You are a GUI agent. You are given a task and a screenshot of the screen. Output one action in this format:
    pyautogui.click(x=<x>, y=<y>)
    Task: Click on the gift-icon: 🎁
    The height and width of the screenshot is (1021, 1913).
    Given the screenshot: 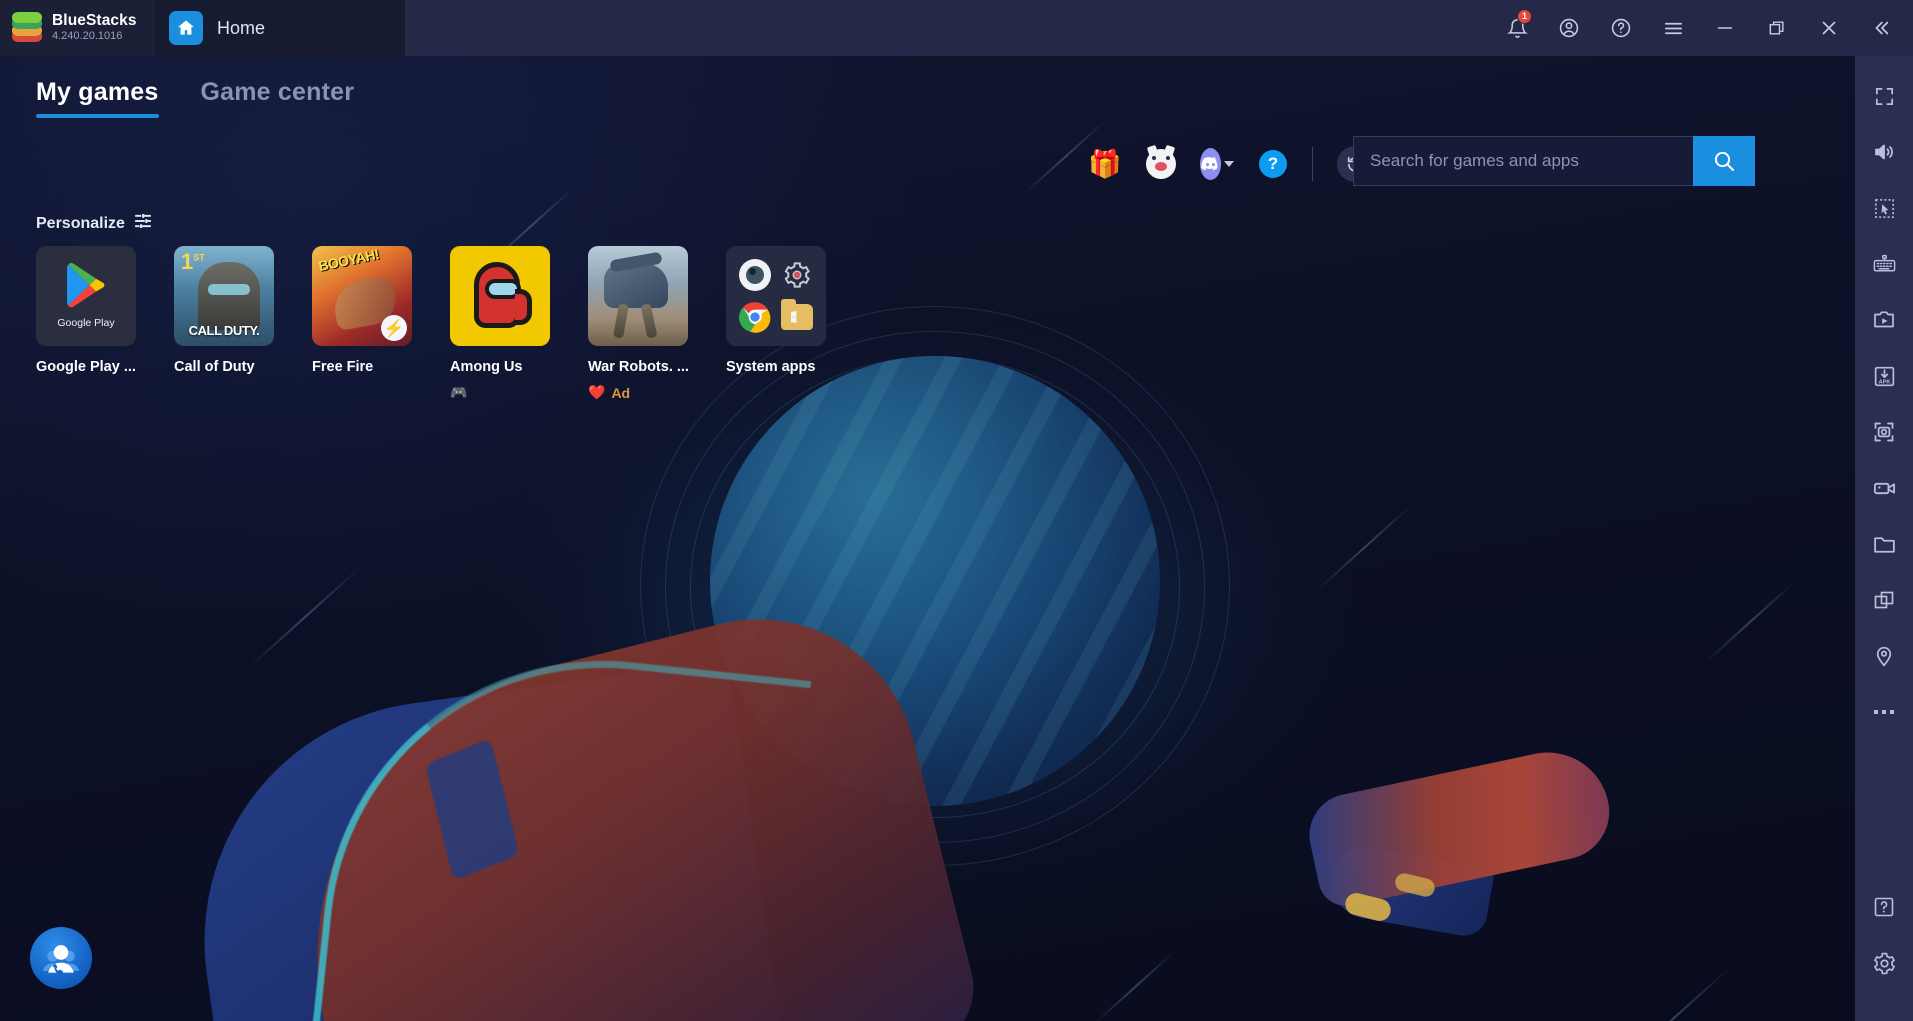 What is the action you would take?
    pyautogui.click(x=1105, y=164)
    